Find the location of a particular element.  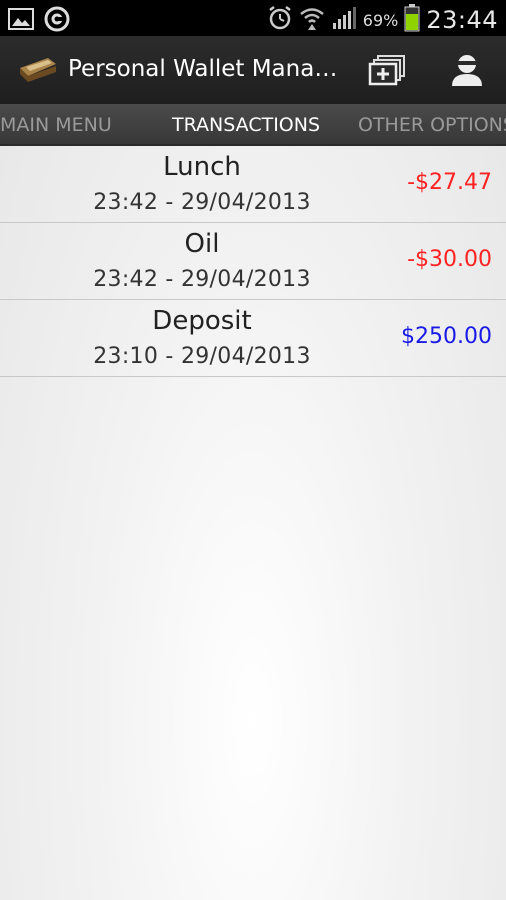

transaction-row: Deposit 23:10 - 29/04/2013 $250.00 is located at coordinates (253, 338).